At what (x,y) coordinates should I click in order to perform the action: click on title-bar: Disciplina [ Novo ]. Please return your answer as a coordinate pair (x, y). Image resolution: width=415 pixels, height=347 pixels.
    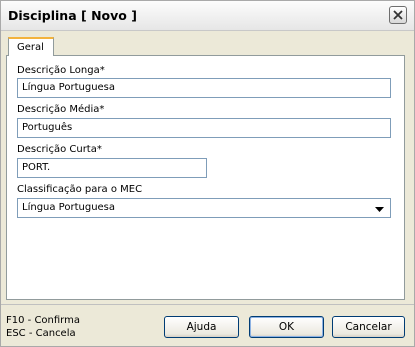
    Looking at the image, I should click on (207, 16).